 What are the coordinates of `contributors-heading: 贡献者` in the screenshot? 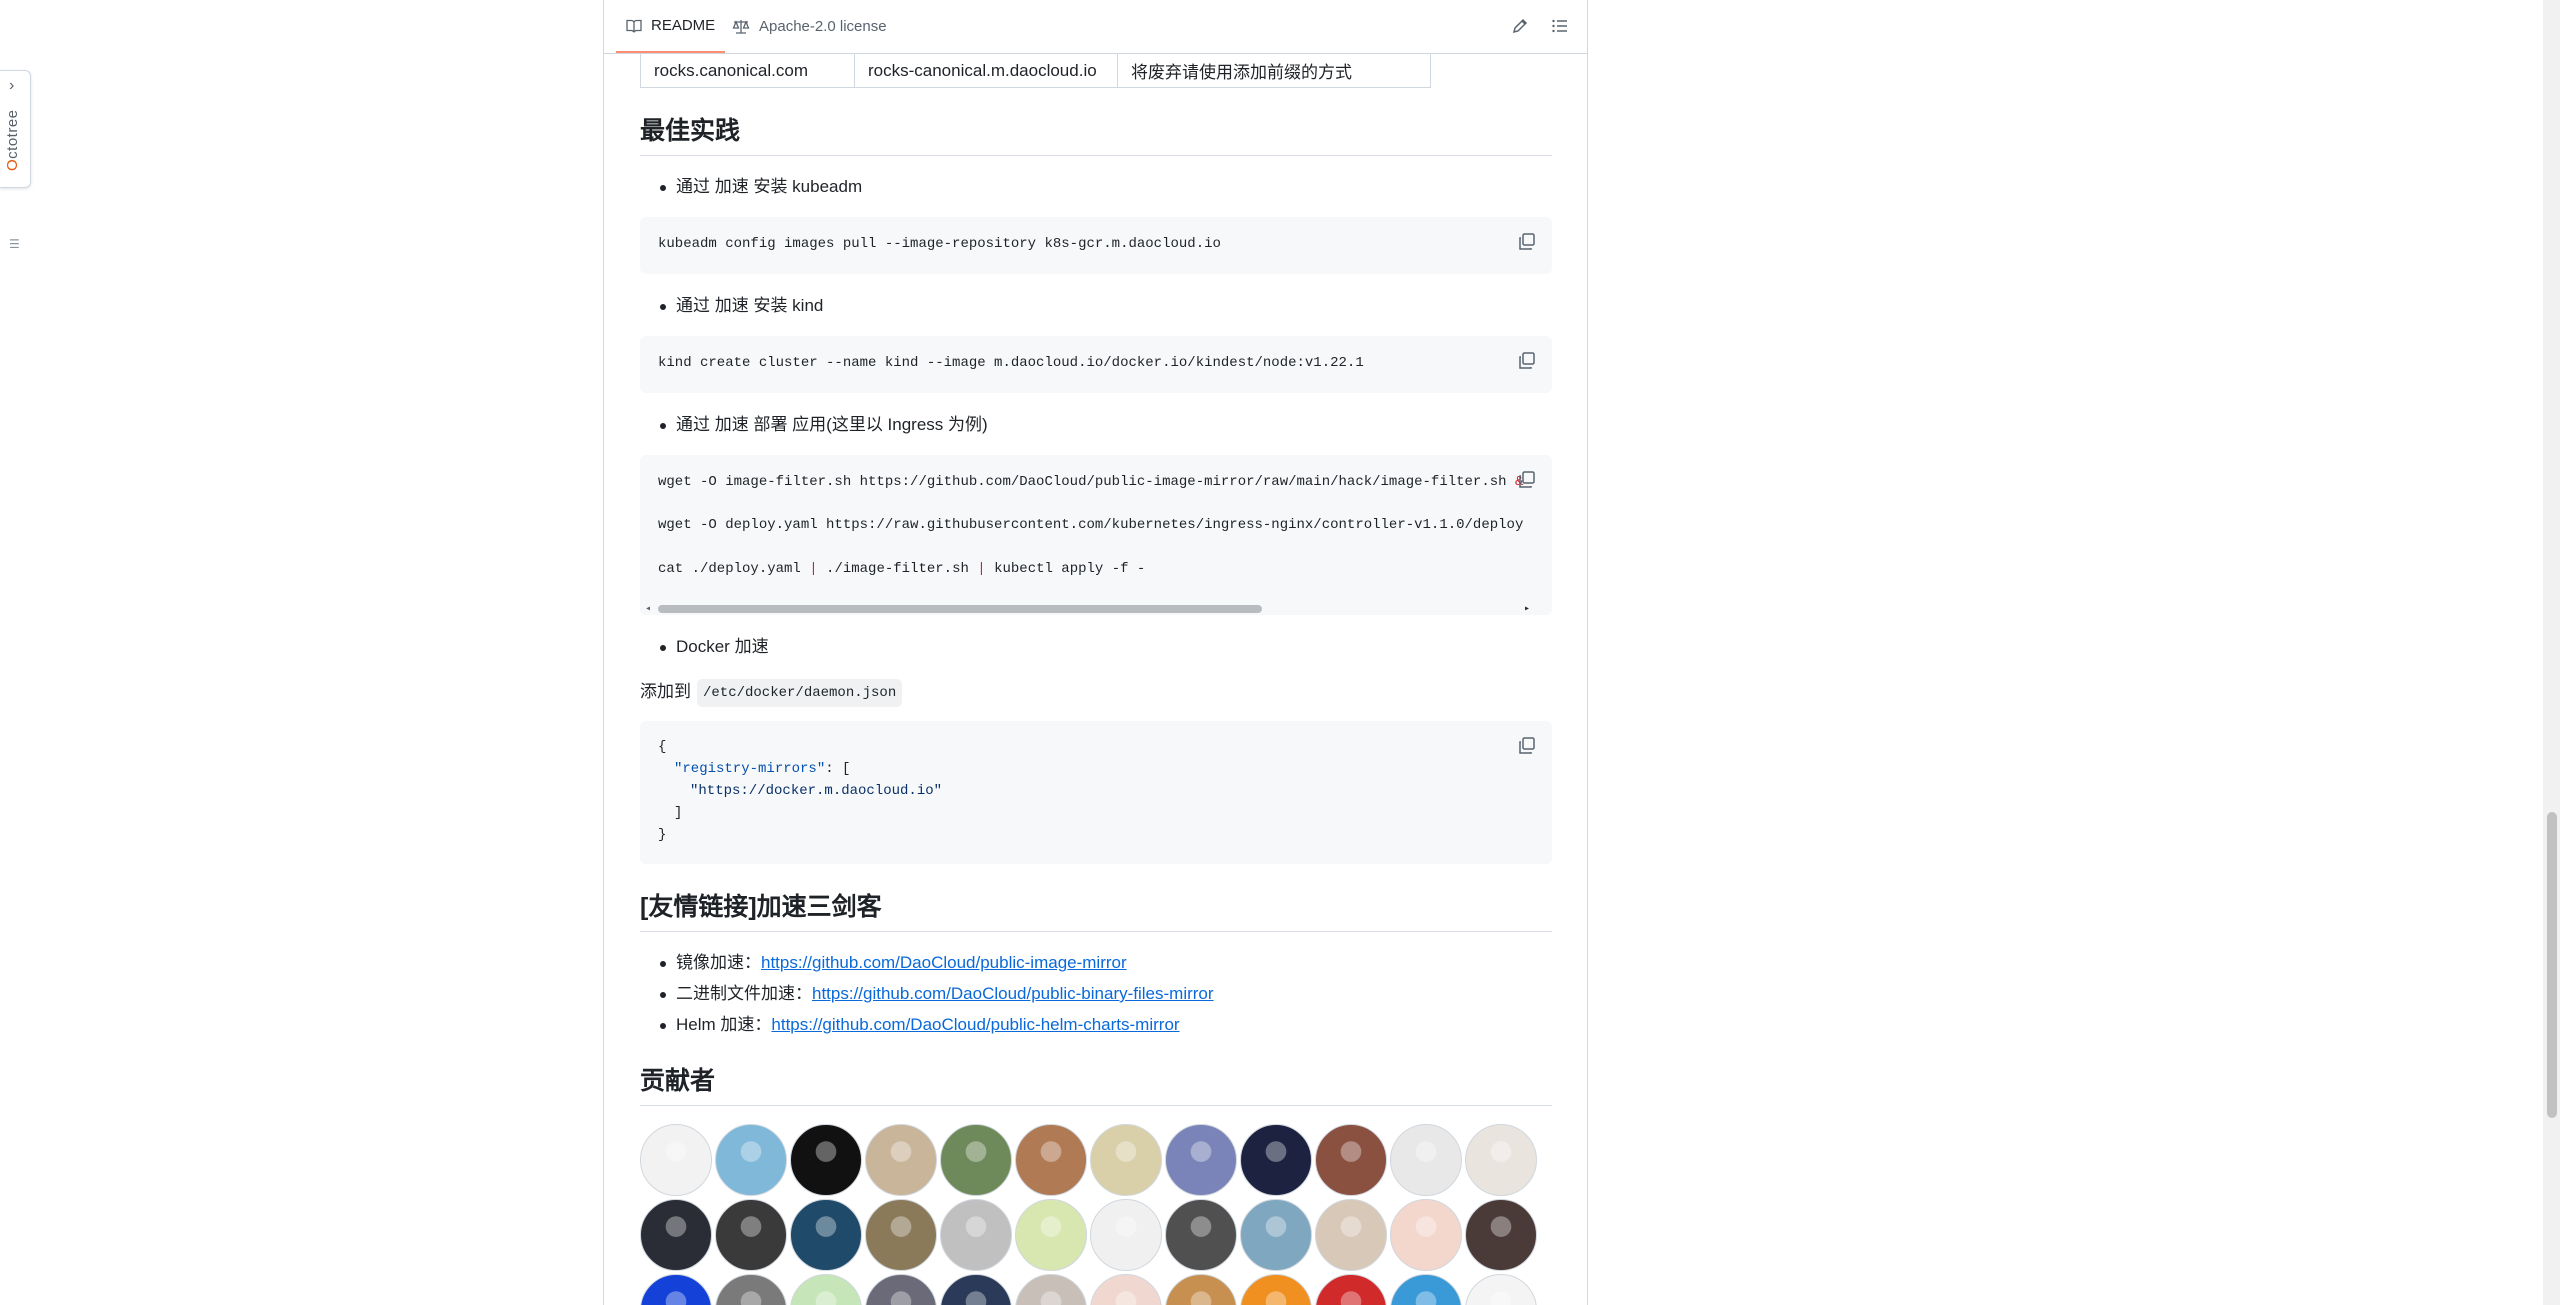 It's located at (1096, 1086).